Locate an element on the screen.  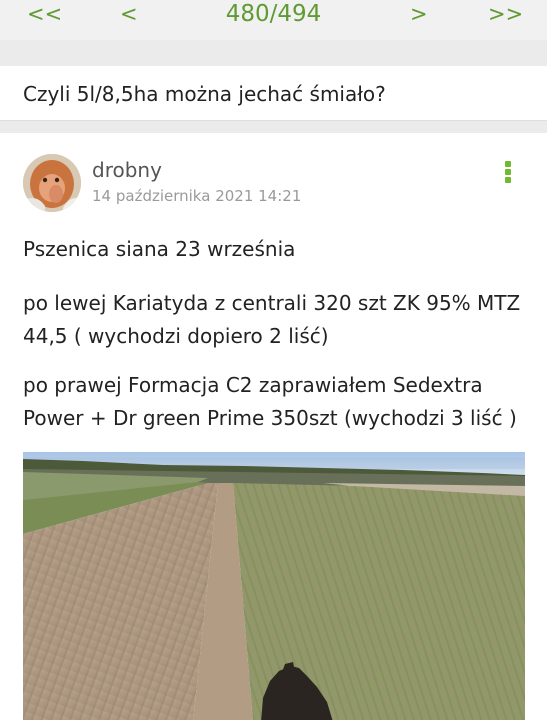
quoted-post-text: Czyli 5l/8,5ha można jechać śmiało? is located at coordinates (204, 94).